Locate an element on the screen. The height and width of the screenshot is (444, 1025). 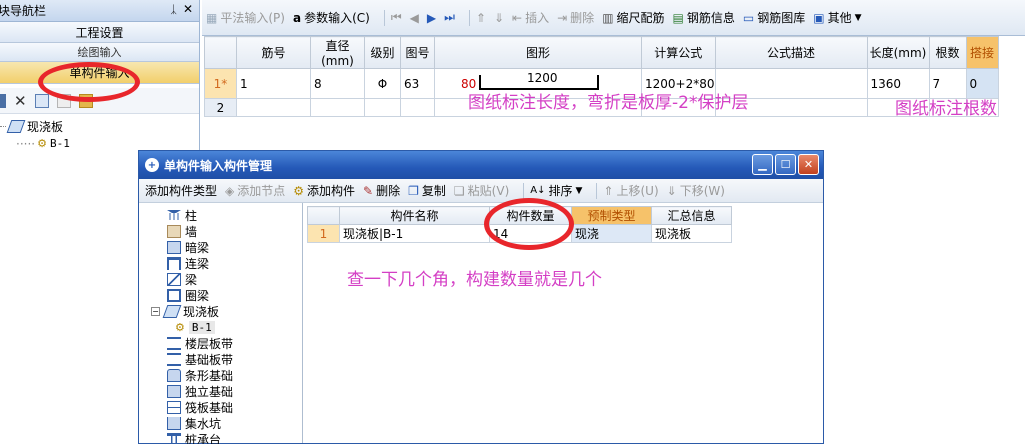
cell-prefab-type: 现浇 is located at coordinates (611, 233).